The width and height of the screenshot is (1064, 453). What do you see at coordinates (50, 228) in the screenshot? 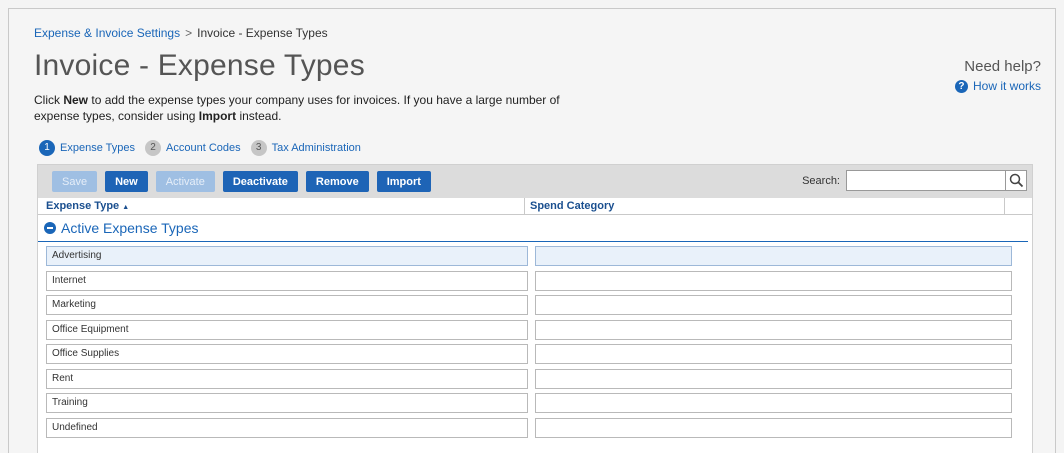
I see `collapse-icon` at bounding box center [50, 228].